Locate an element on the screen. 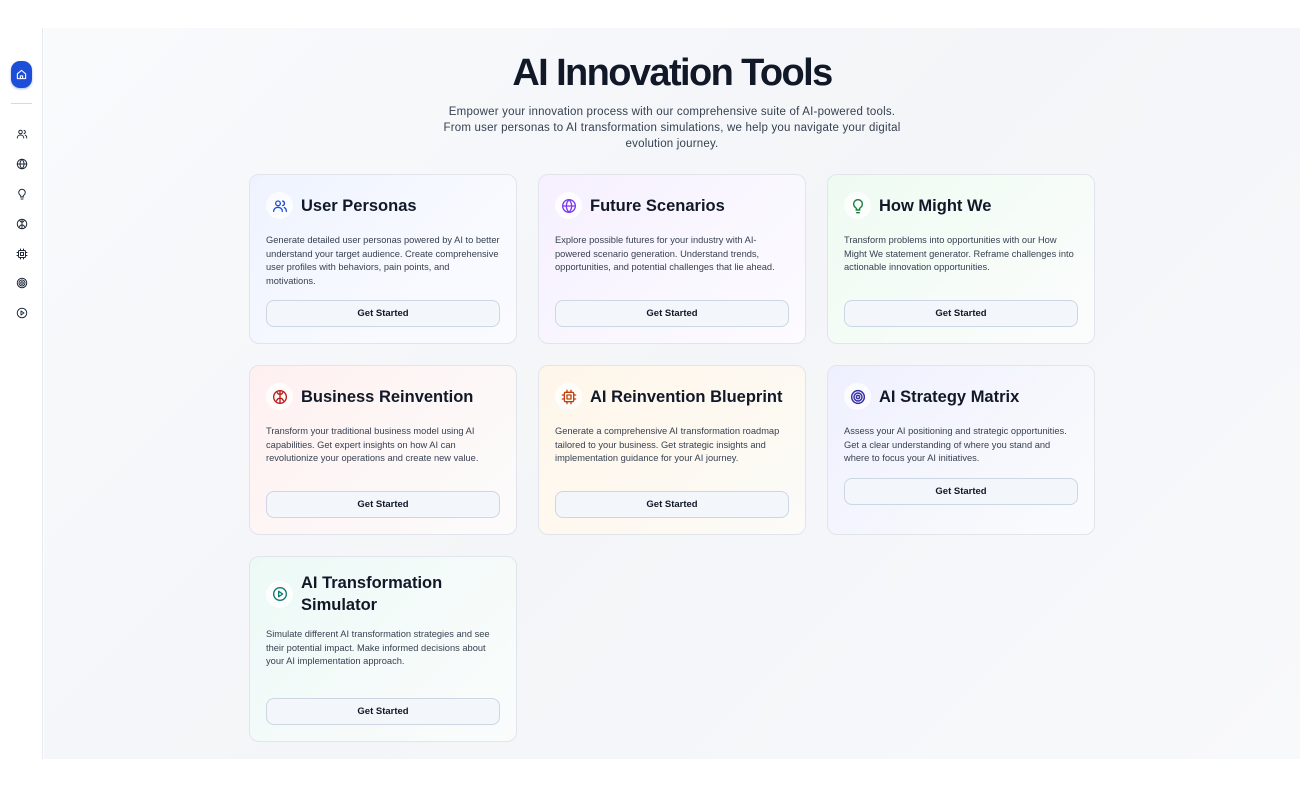  sidebar-item-ai-strategy-matrix is located at coordinates (22, 283).